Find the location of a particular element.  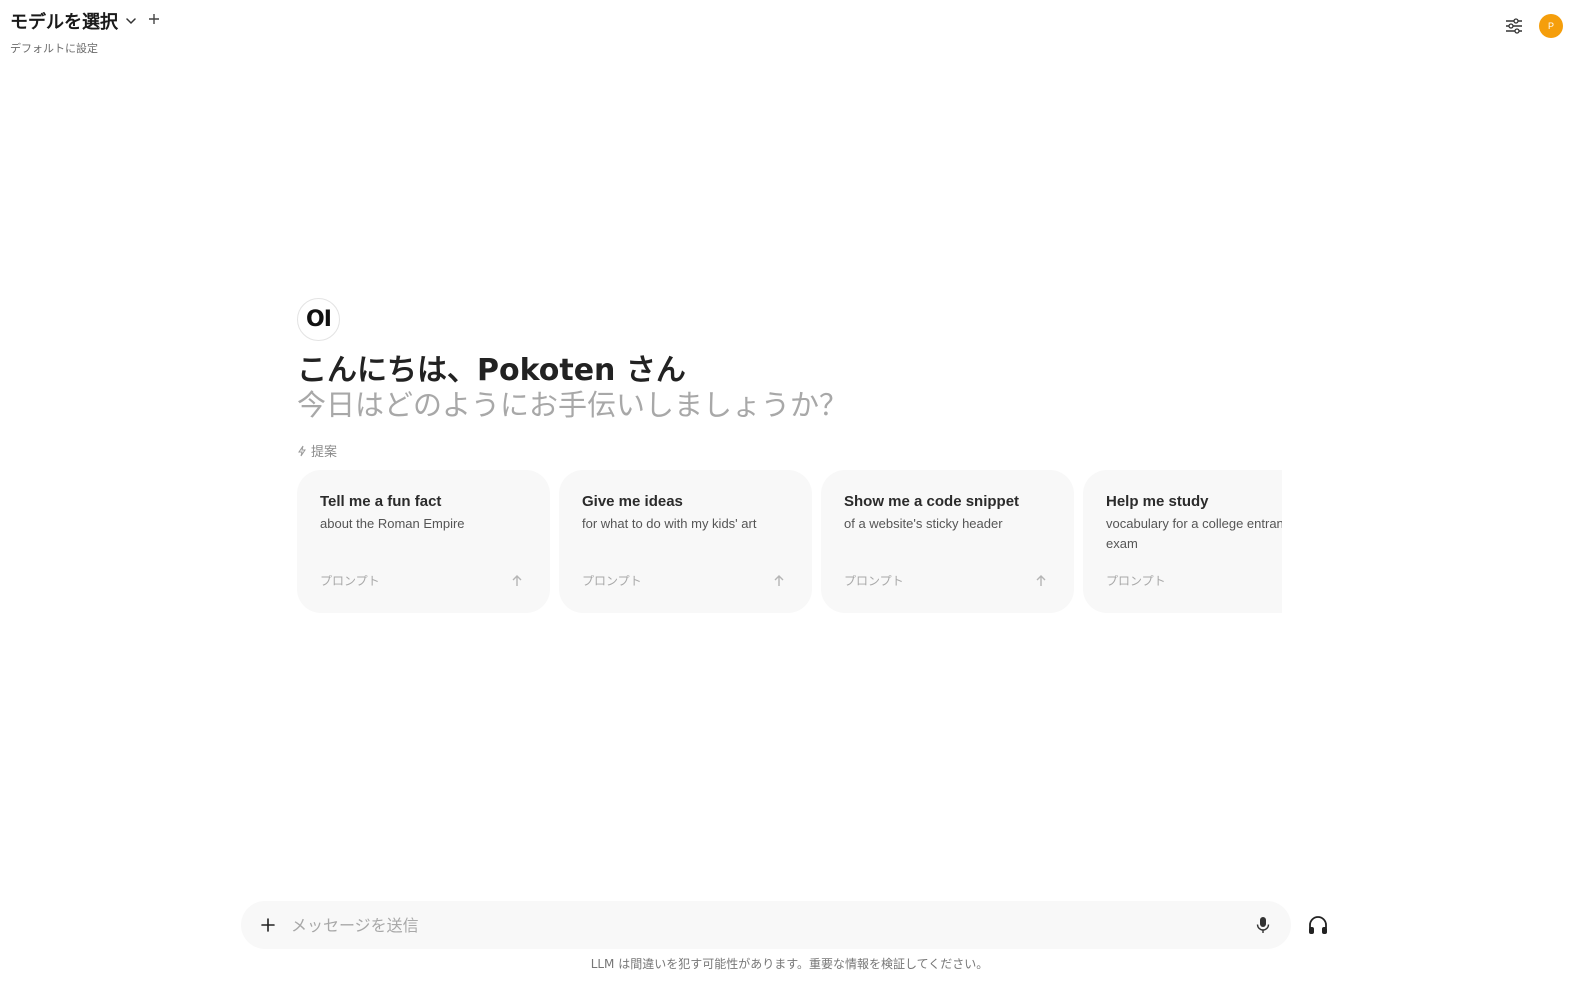

headphones-icon is located at coordinates (1318, 925).